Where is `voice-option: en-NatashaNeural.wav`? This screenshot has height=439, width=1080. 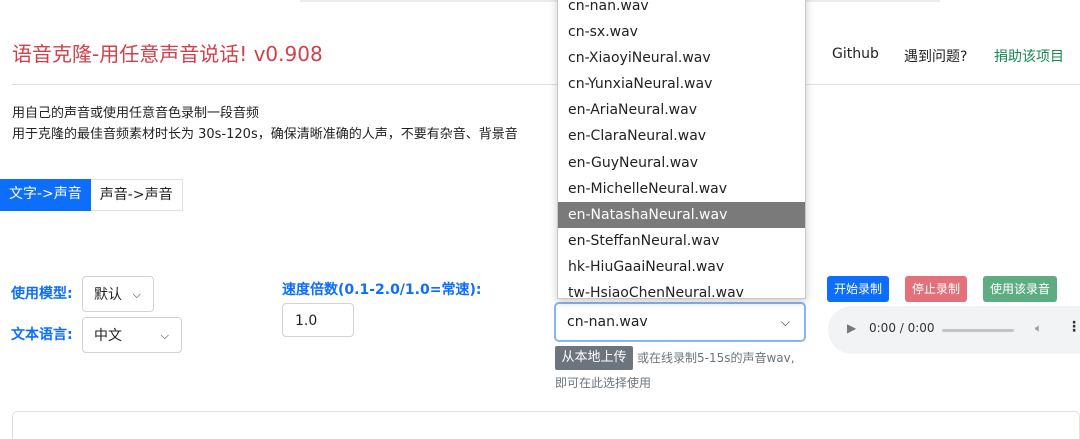
voice-option: en-NatashaNeural.wav is located at coordinates (681, 214).